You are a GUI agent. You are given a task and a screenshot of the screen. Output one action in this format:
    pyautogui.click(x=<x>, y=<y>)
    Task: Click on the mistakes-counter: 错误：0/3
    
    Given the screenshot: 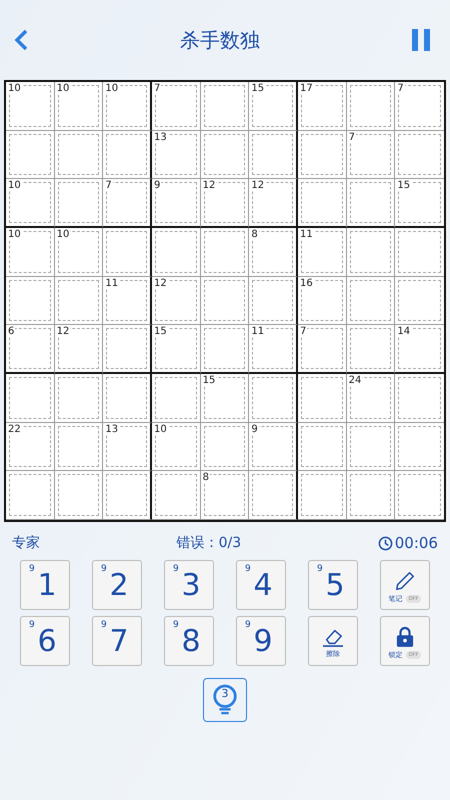 What is the action you would take?
    pyautogui.click(x=209, y=543)
    